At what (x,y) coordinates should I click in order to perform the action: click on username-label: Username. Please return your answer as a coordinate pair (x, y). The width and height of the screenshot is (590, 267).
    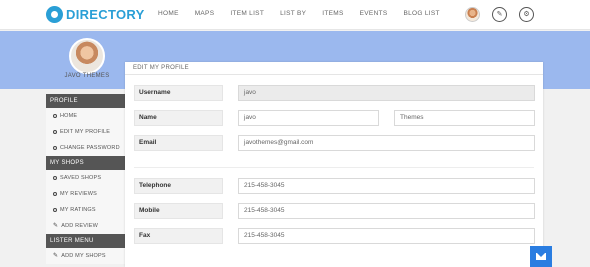
    Looking at the image, I should click on (178, 93).